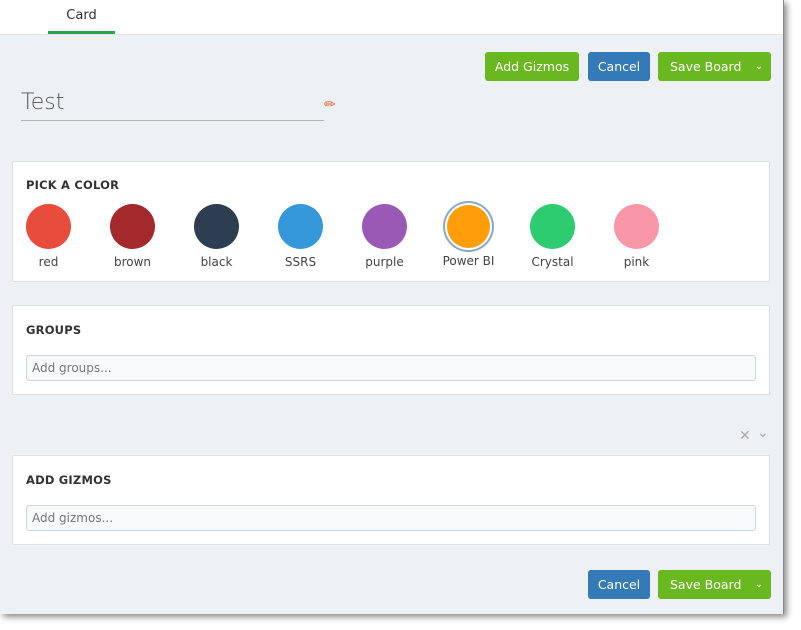 This screenshot has width=801, height=630. What do you see at coordinates (69, 480) in the screenshot?
I see `add-gizmos-heading: ADD GIZMOS` at bounding box center [69, 480].